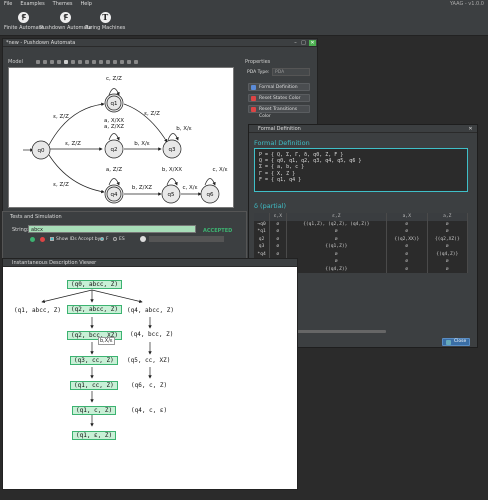 This screenshot has height=500, width=488. I want to click on id-tree-edges, so click(96, 358).